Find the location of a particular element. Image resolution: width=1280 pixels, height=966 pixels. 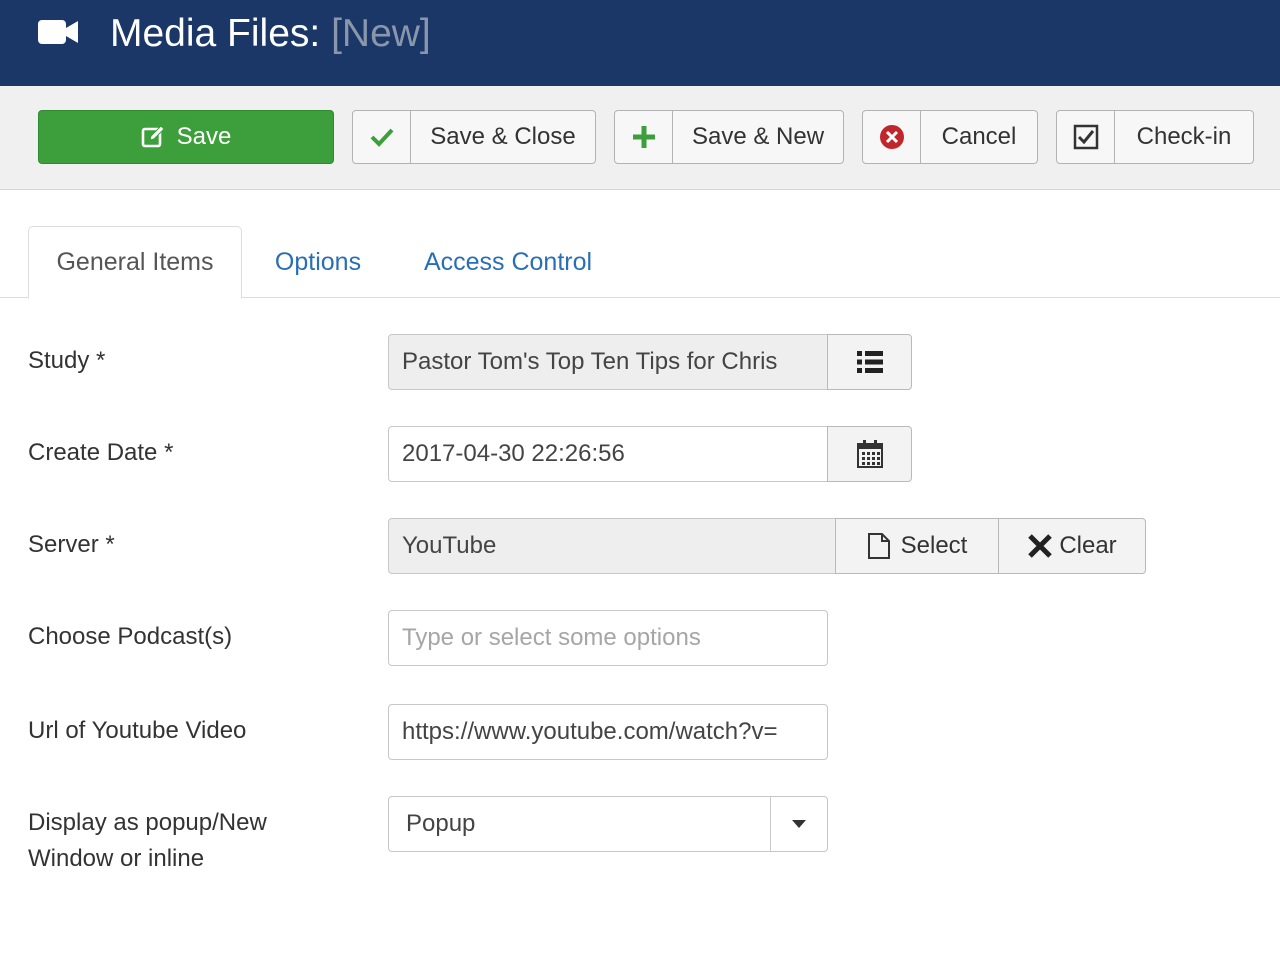

study-label: Study * is located at coordinates (67, 360).